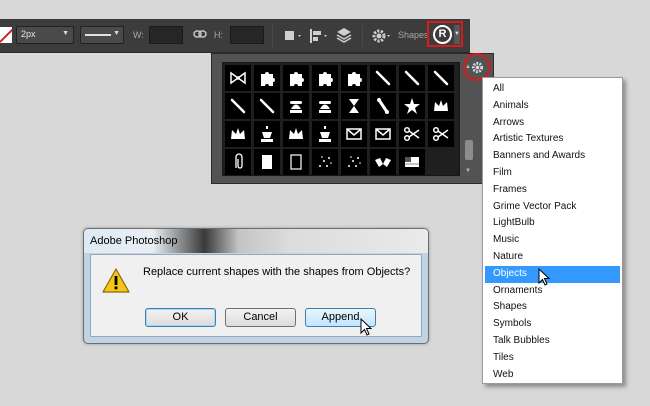 The width and height of the screenshot is (650, 406). I want to click on menu-item-lightbulb: LightBulb, so click(552, 223).